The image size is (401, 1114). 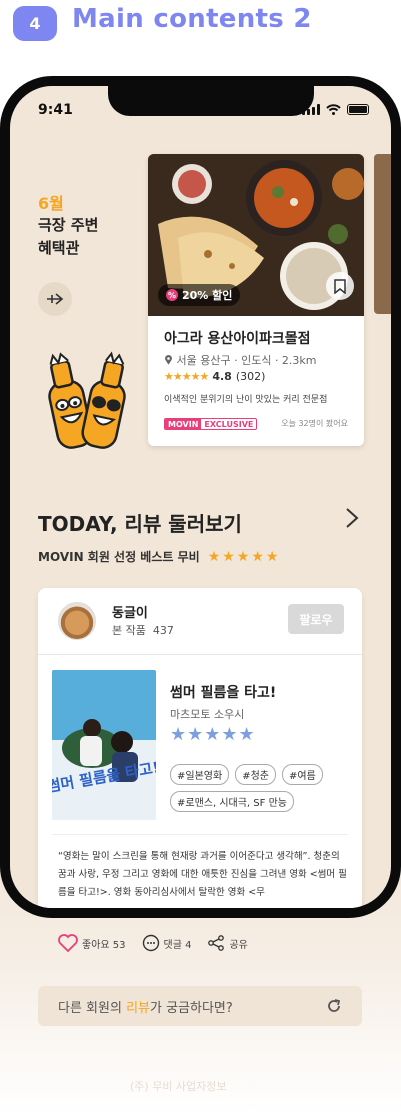 What do you see at coordinates (177, 945) in the screenshot?
I see `comment-label: 댓글 4` at bounding box center [177, 945].